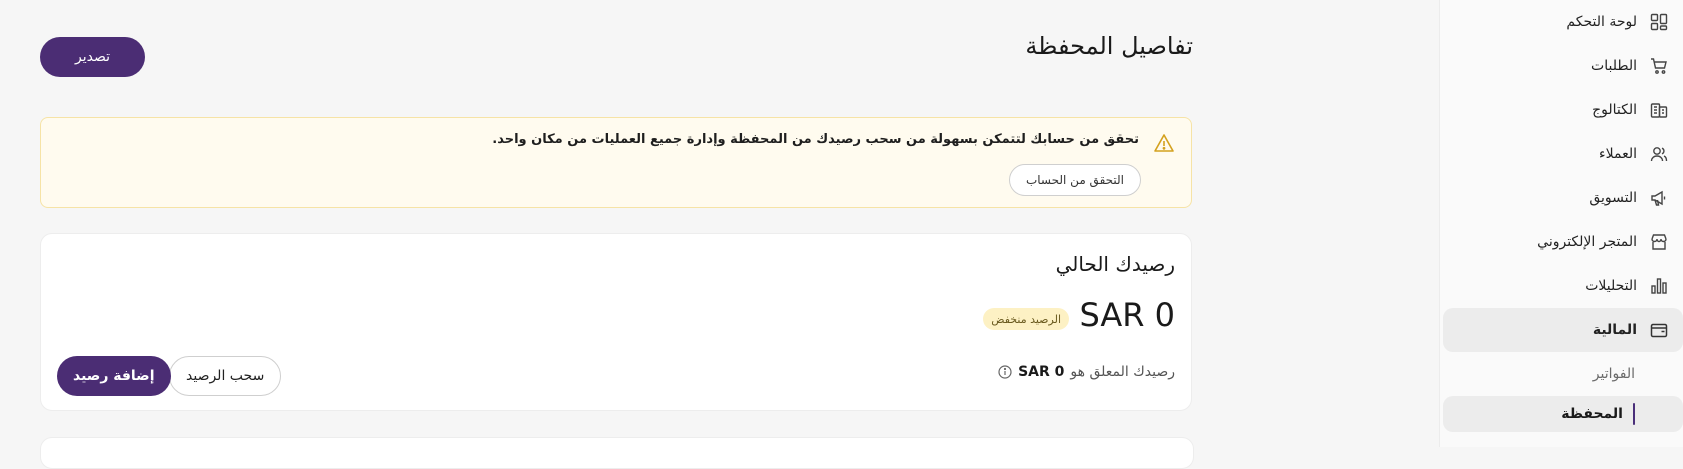  Describe the element at coordinates (1614, 66) in the screenshot. I see `sidebar-item-label: الطلبات` at that location.